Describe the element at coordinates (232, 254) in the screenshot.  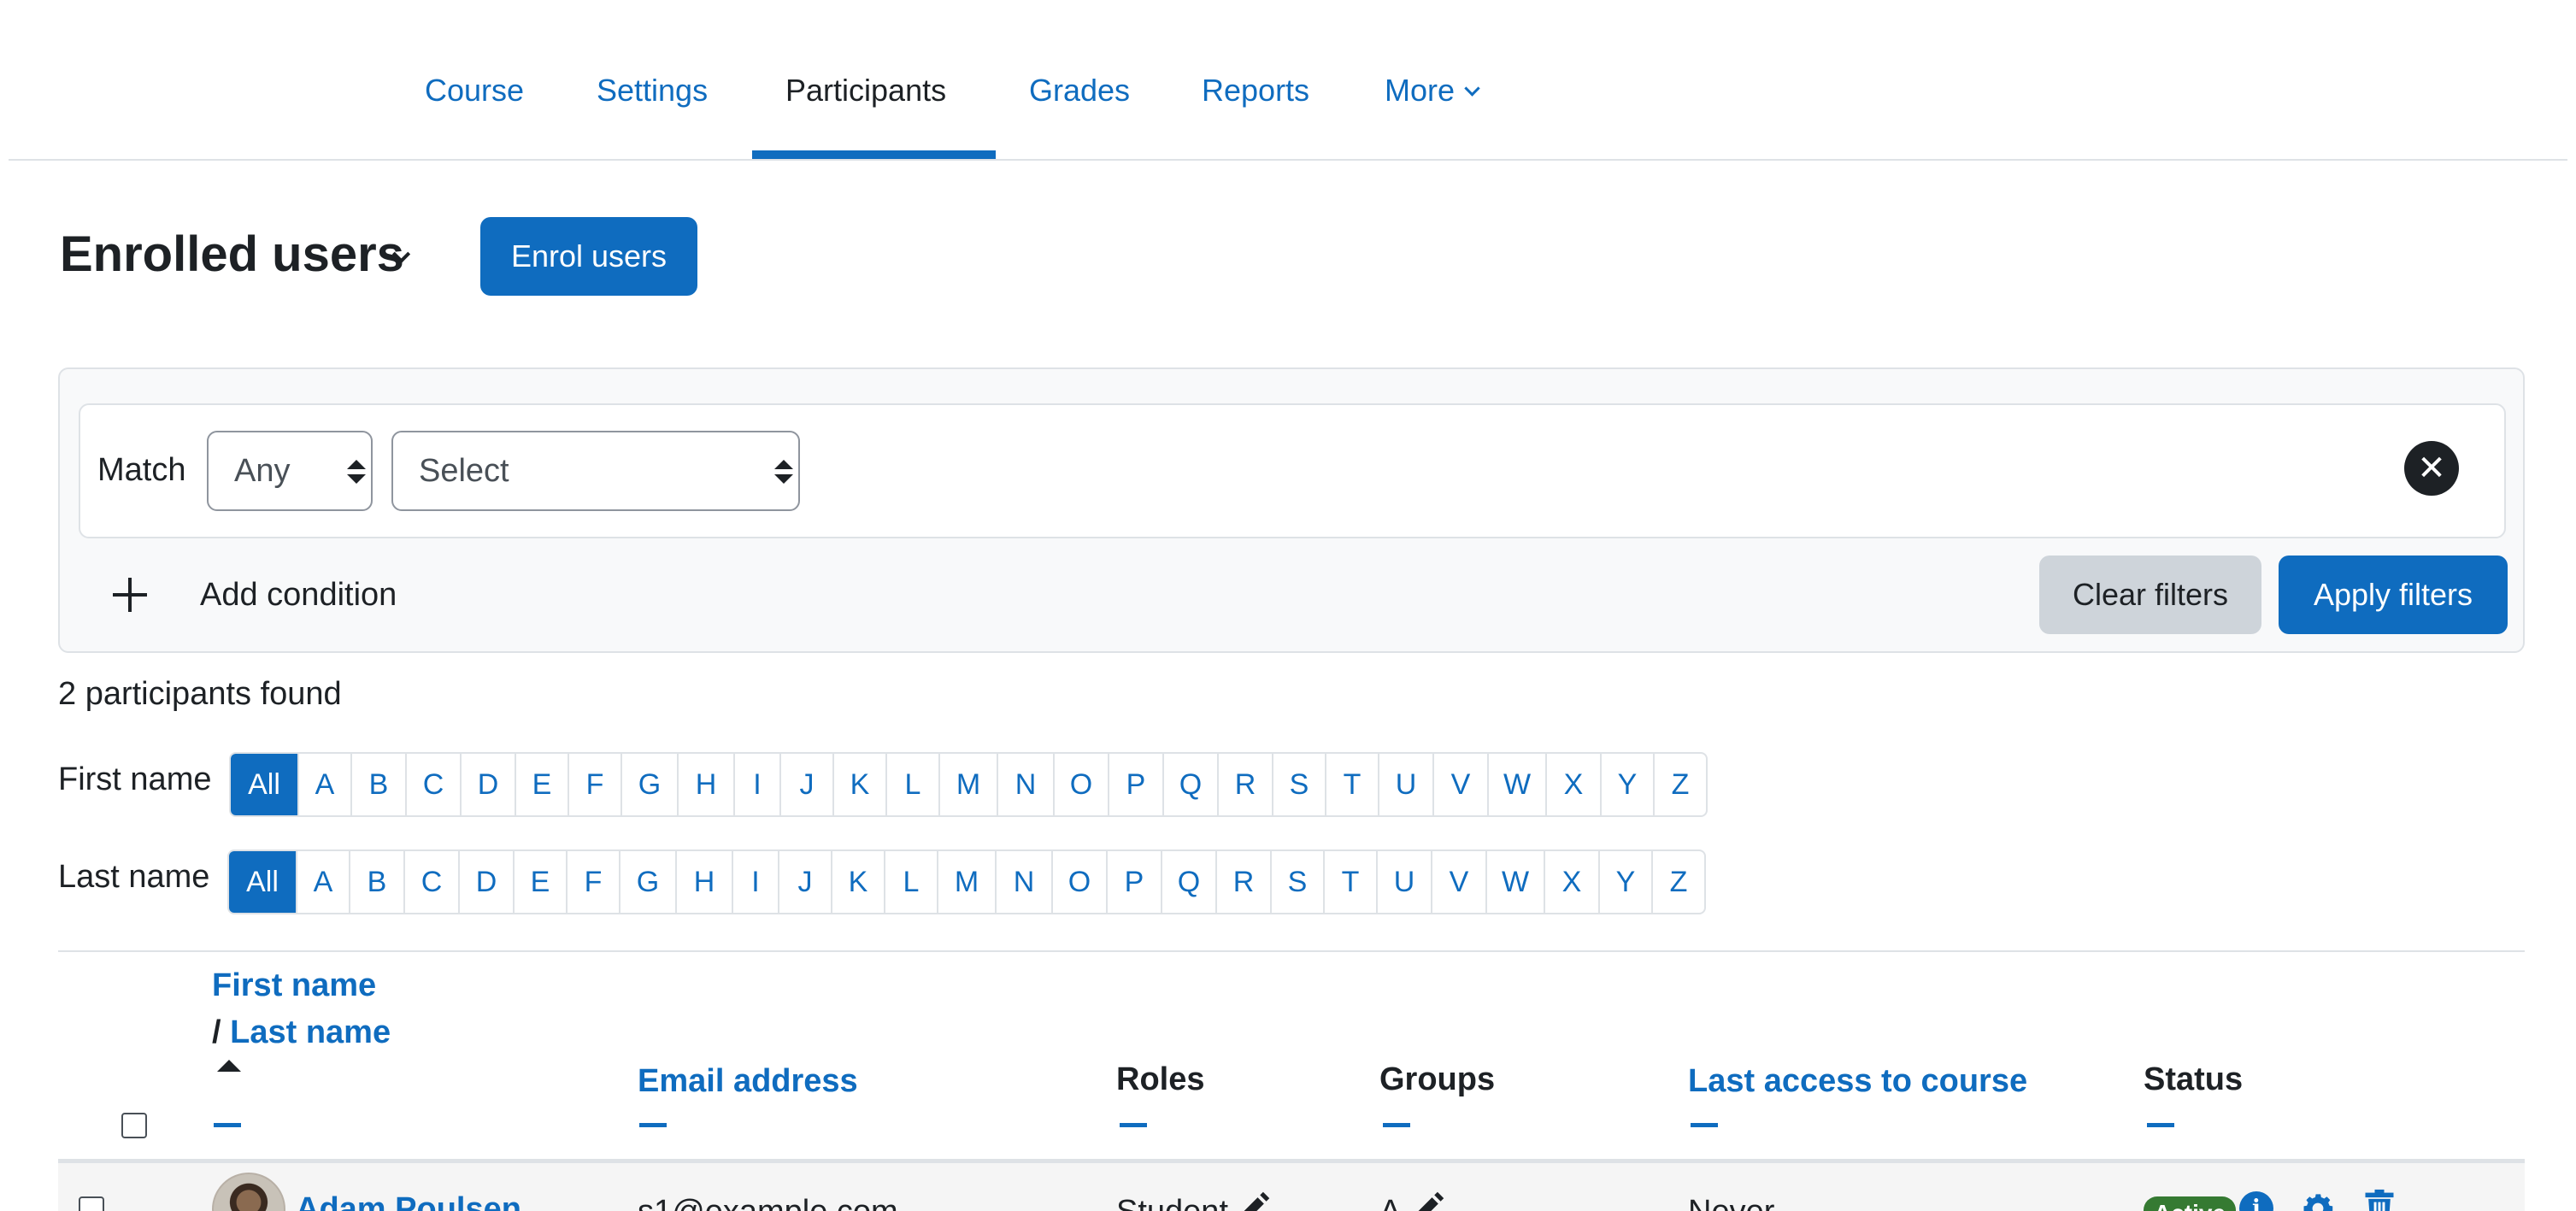
I see `page-title: Enrolled users` at that location.